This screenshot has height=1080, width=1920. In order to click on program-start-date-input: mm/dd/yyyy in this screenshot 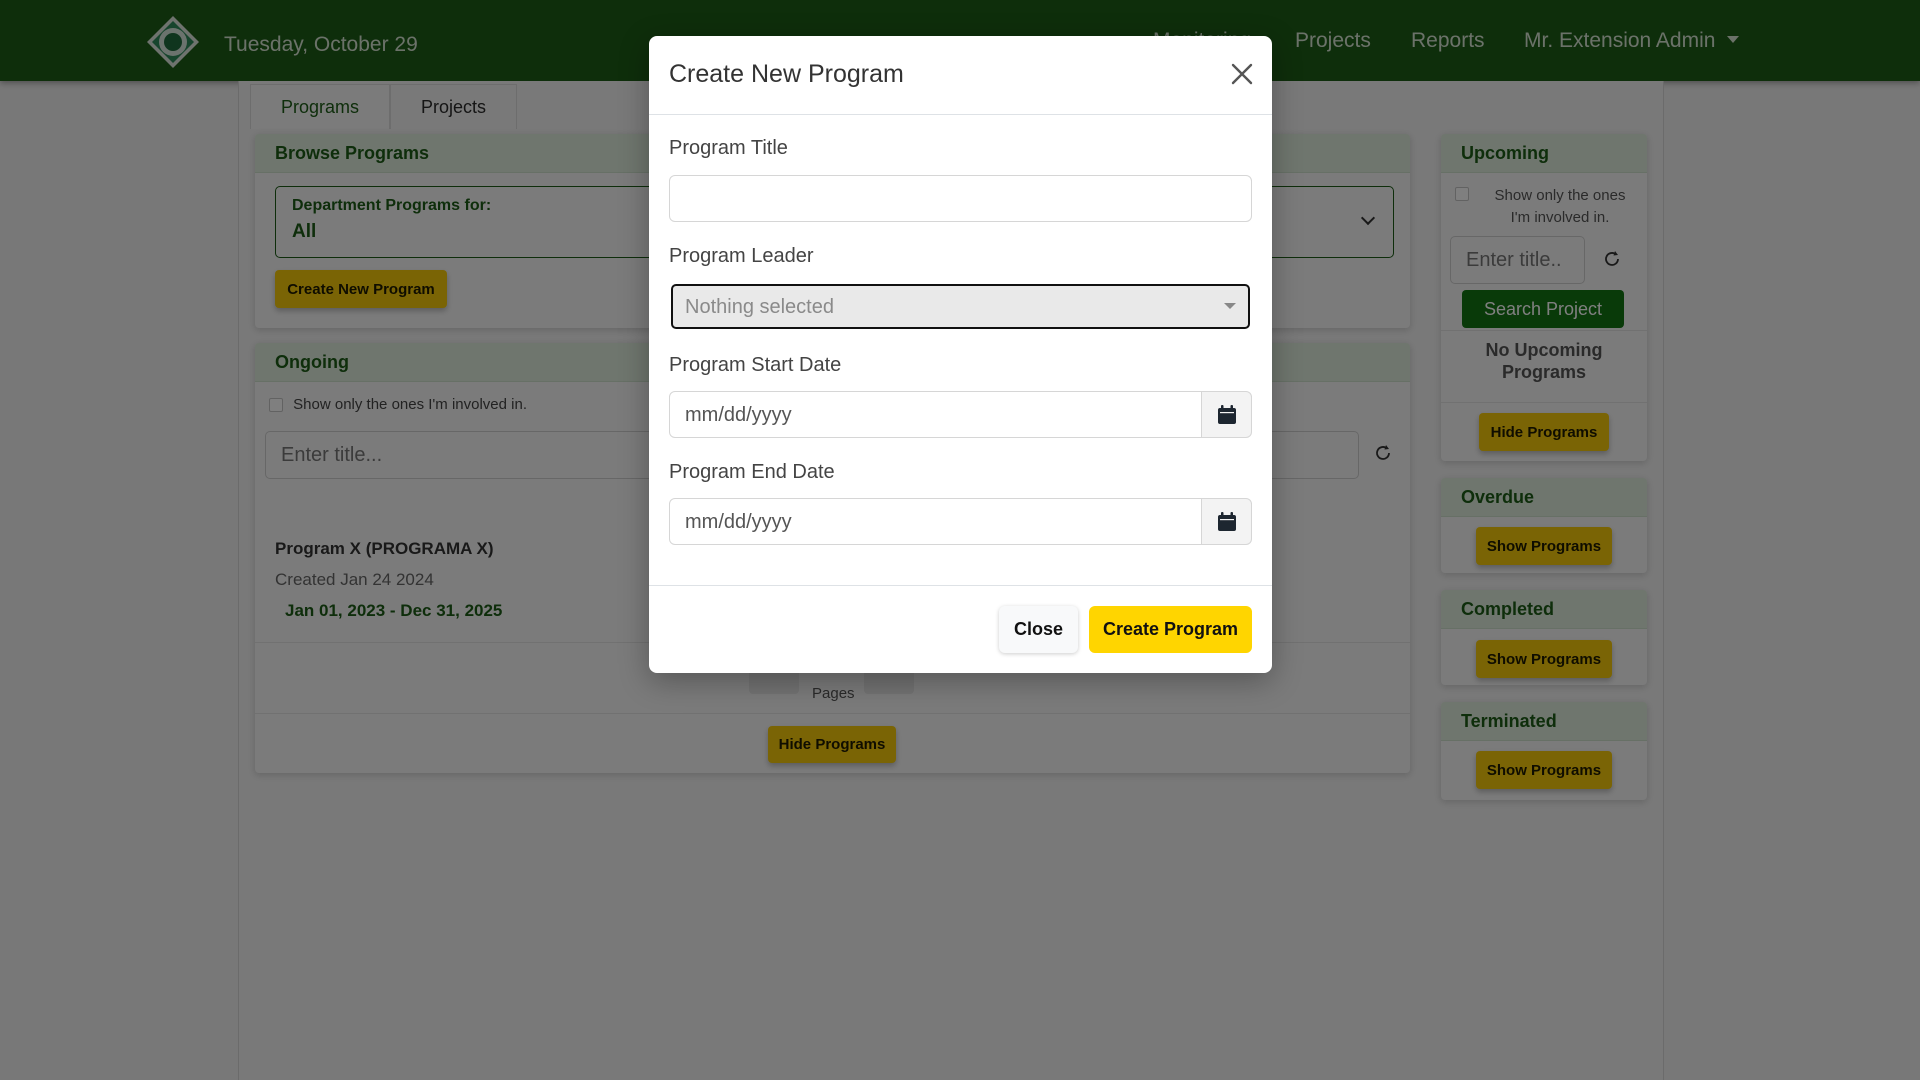, I will do `click(935, 414)`.